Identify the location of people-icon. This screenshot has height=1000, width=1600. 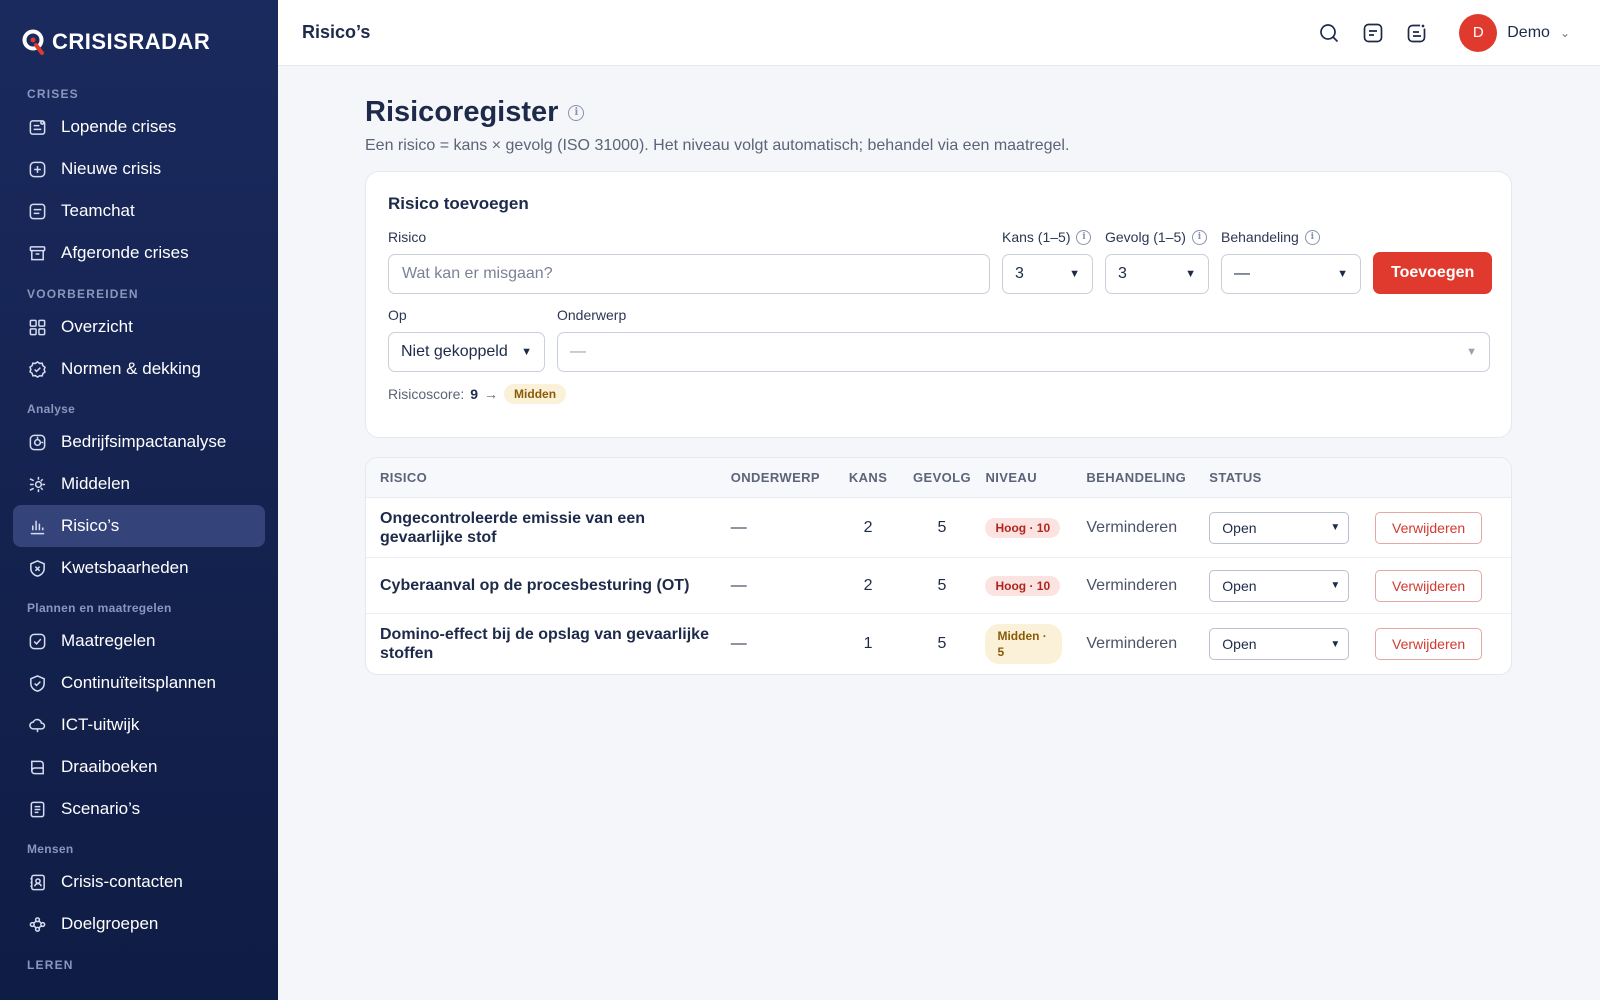
(37, 924).